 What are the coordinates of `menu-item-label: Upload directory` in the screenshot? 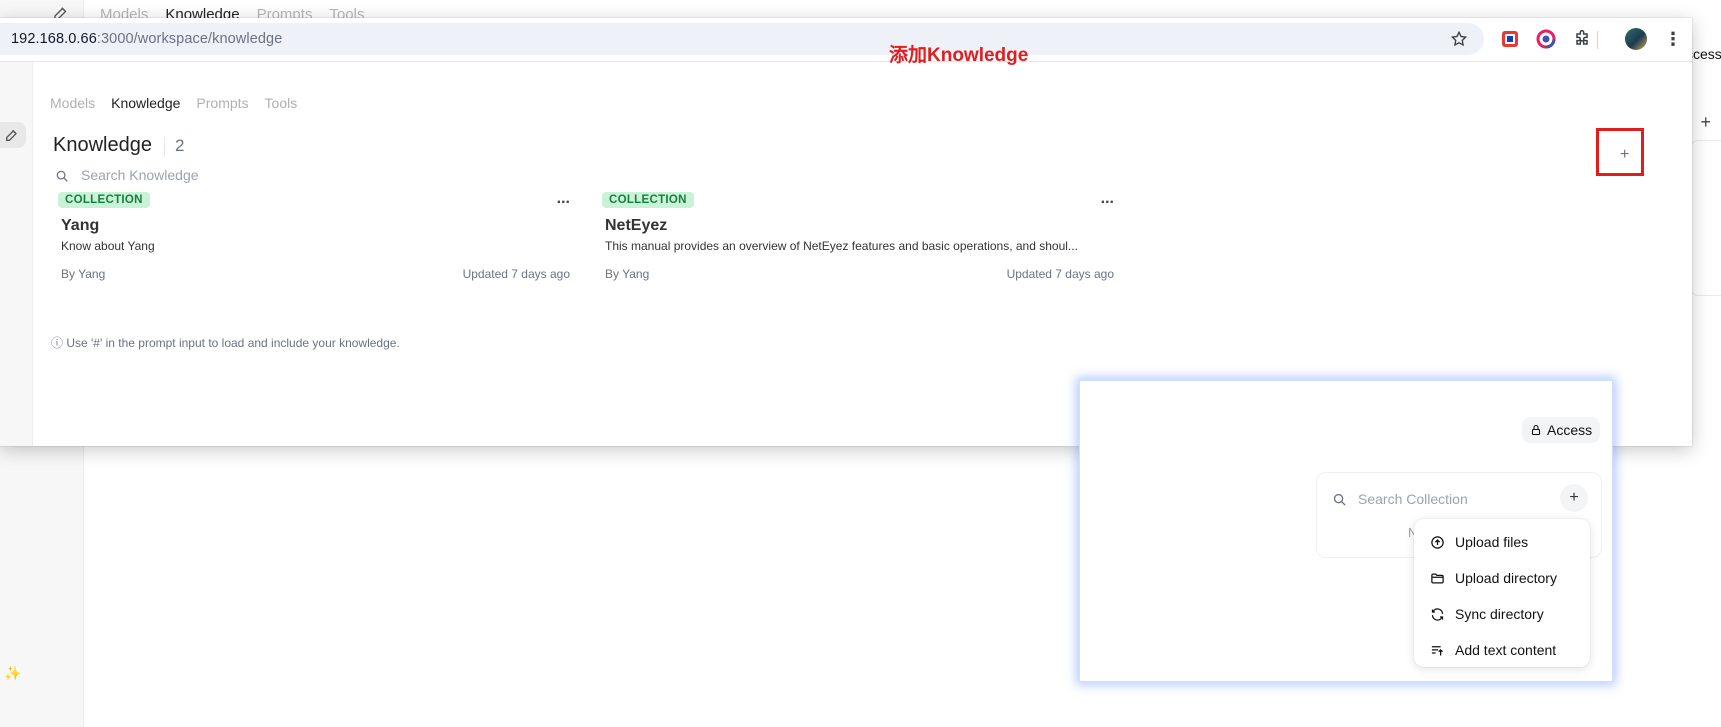 It's located at (1506, 578).